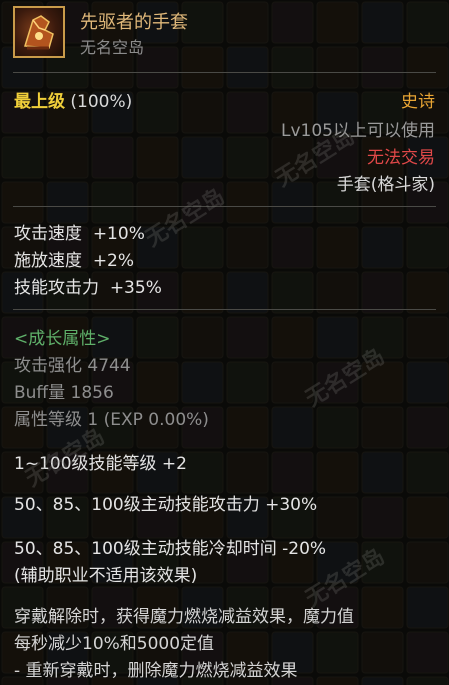 The image size is (449, 685). I want to click on stat-skill-attack: 技能攻击力 +35%, so click(88, 285).